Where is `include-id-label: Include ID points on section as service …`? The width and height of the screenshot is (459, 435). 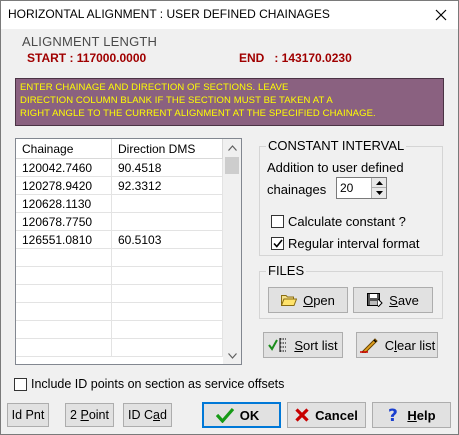
include-id-label: Include ID points on section as service … is located at coordinates (158, 384).